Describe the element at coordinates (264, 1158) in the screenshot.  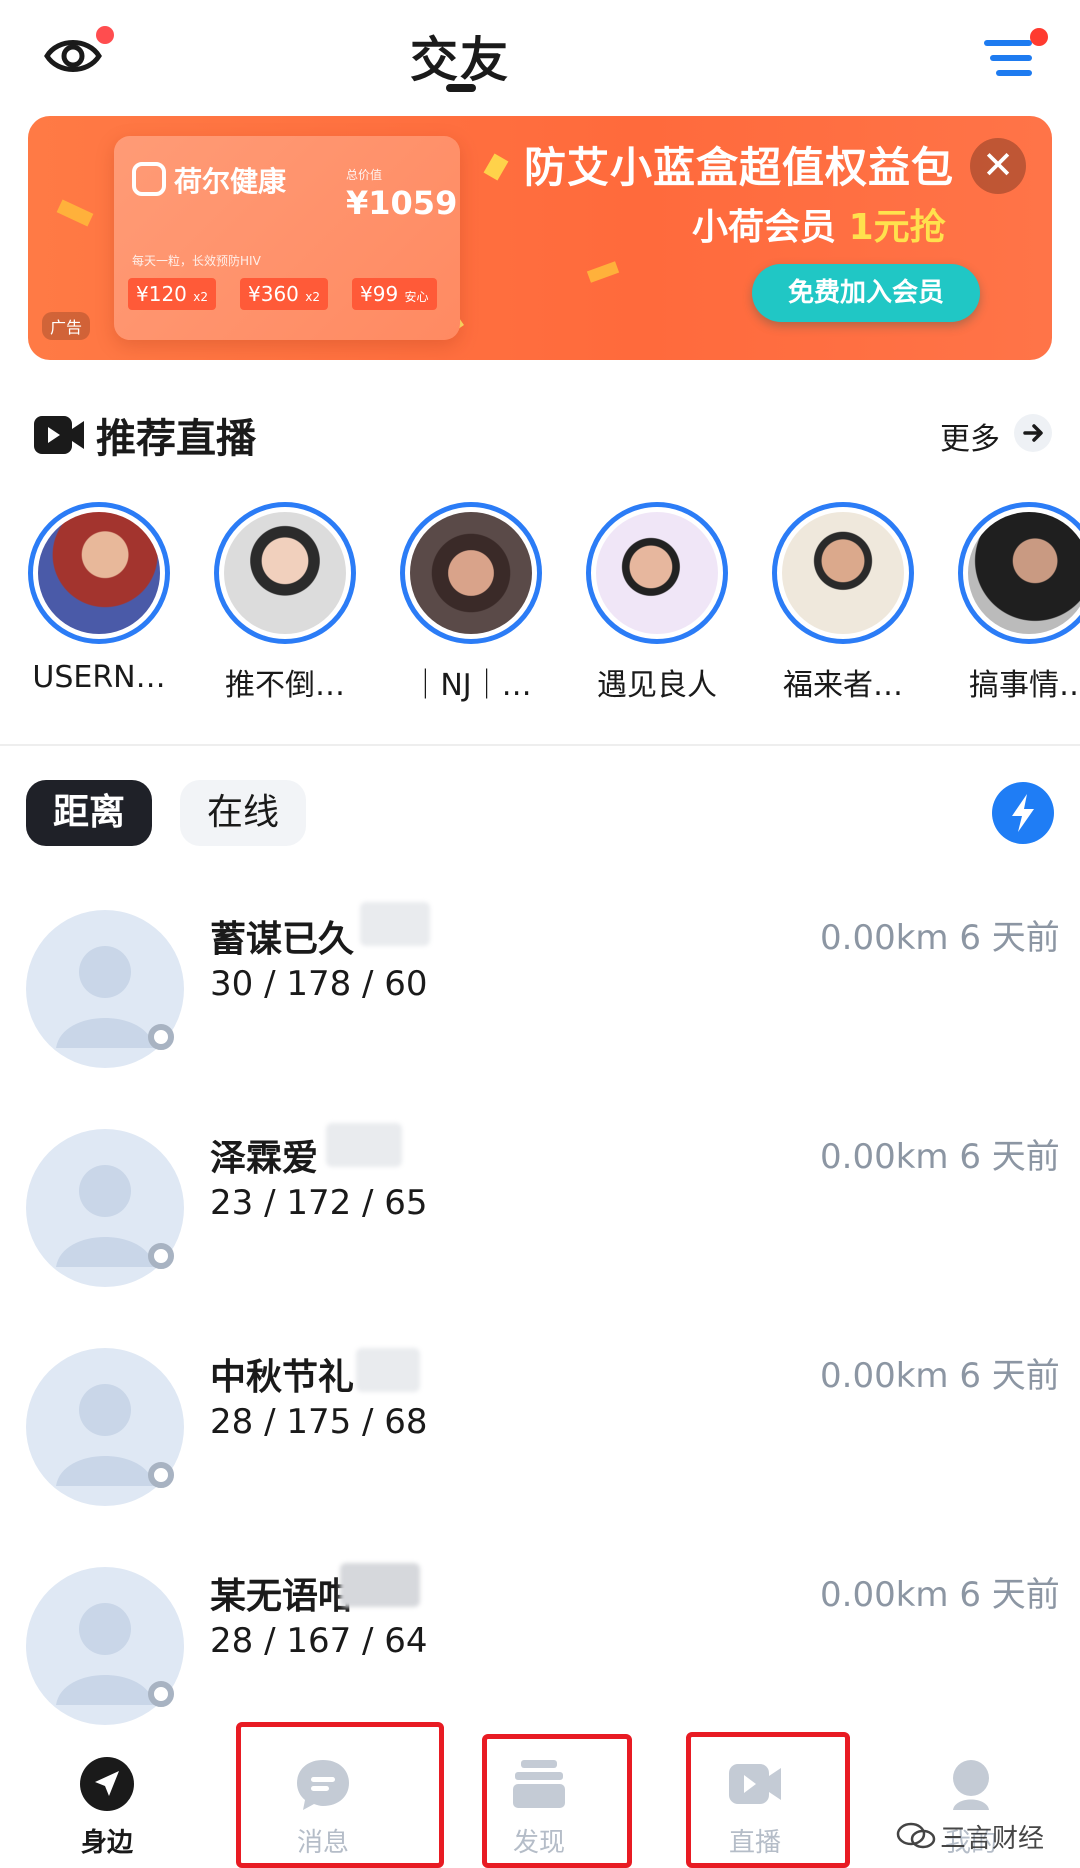
I see `user-name: 泽霖爱` at that location.